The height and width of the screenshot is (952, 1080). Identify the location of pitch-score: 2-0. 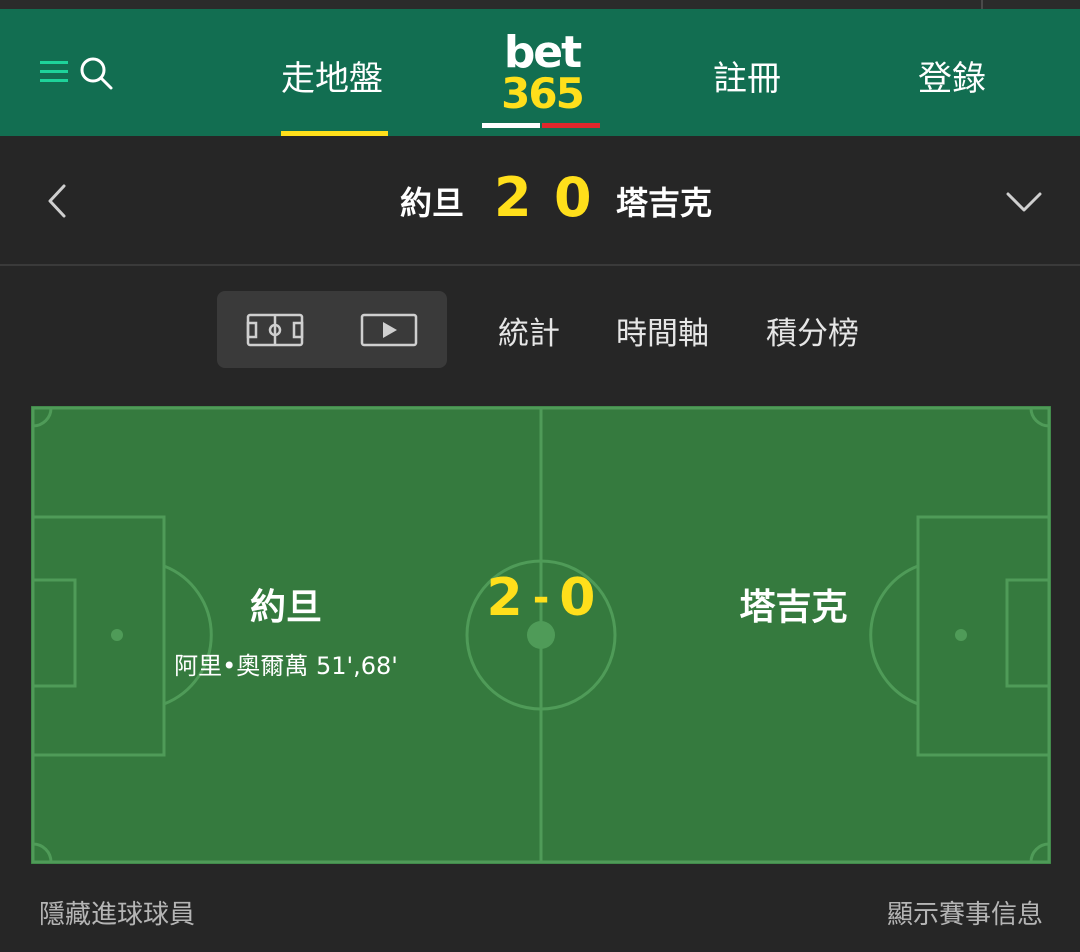
(541, 598).